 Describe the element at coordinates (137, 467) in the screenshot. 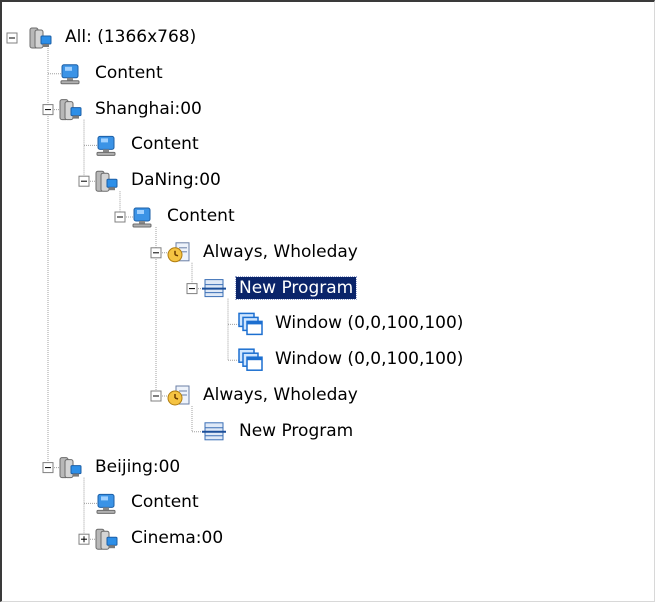

I see `tree-node-label: Beijing:00` at that location.